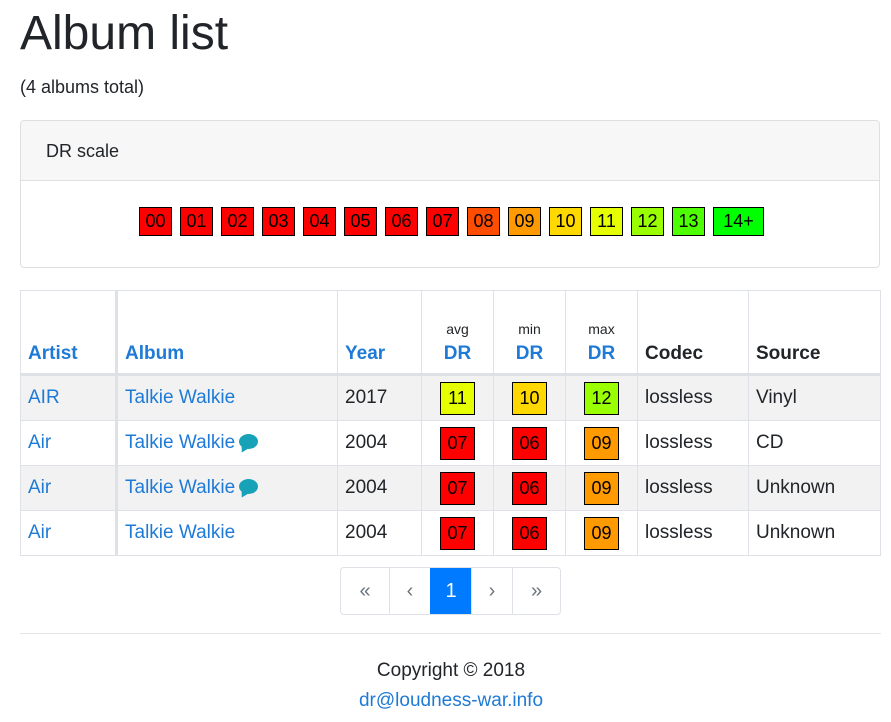 This screenshot has height=722, width=891. What do you see at coordinates (457, 329) in the screenshot?
I see `avg-label: avg` at bounding box center [457, 329].